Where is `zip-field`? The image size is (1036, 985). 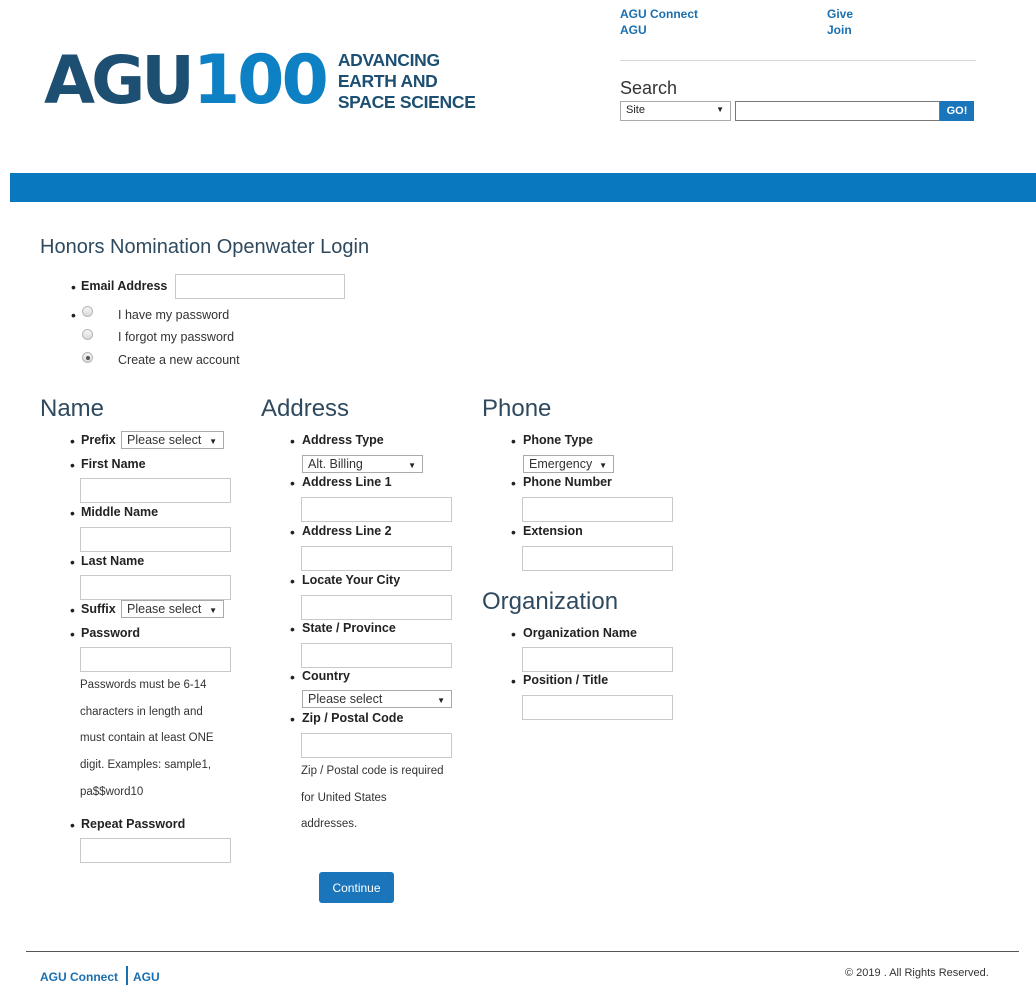
zip-field is located at coordinates (376, 745).